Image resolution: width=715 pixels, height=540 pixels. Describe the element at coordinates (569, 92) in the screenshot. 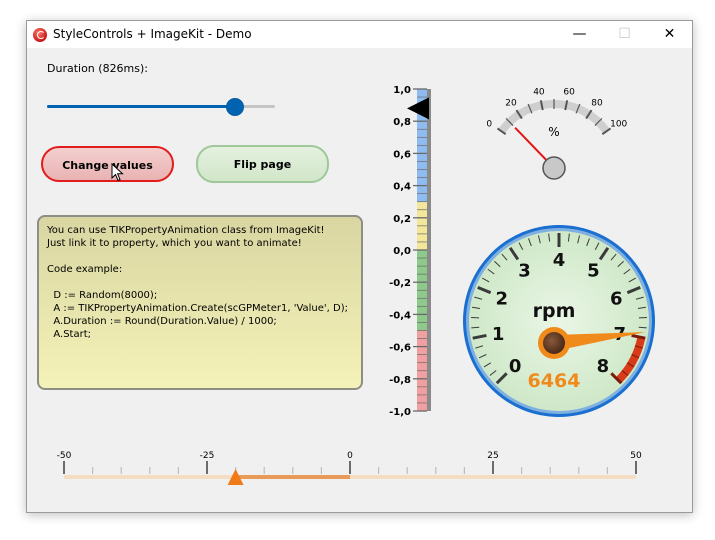

I see `percent-gauge-label: 60` at that location.